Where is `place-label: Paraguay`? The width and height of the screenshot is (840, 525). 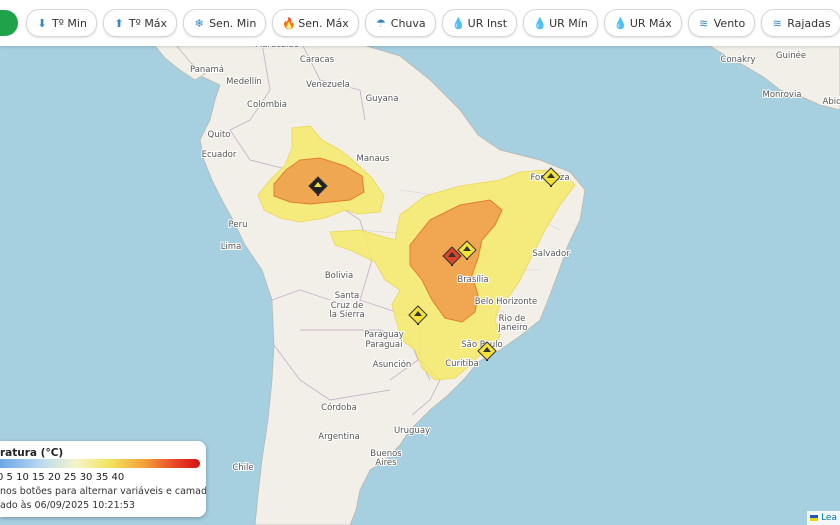 place-label: Paraguay is located at coordinates (384, 335).